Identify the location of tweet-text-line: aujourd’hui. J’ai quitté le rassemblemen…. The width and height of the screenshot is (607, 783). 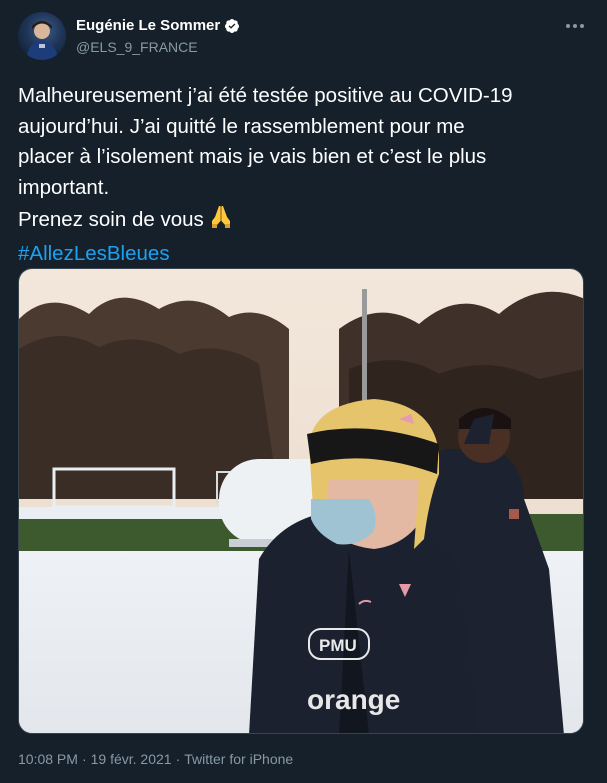
(241, 126).